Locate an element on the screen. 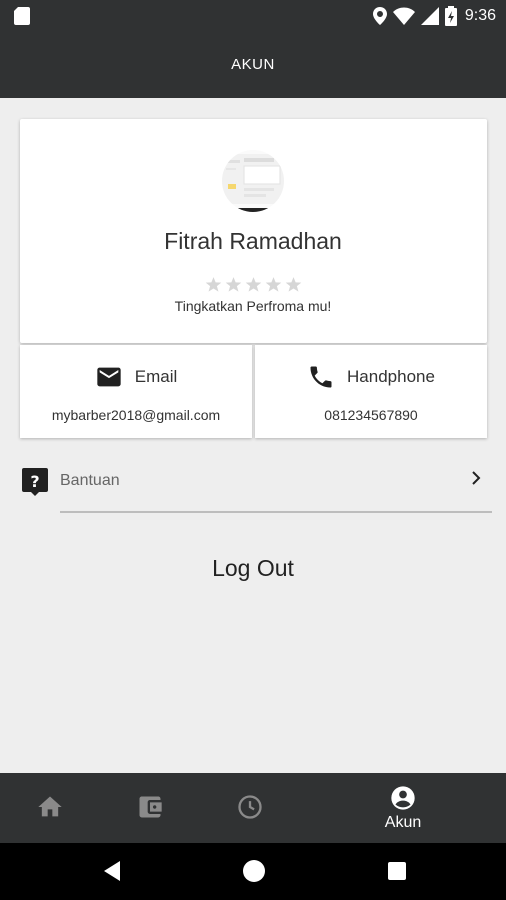  nav-item-wallet is located at coordinates (150, 808).